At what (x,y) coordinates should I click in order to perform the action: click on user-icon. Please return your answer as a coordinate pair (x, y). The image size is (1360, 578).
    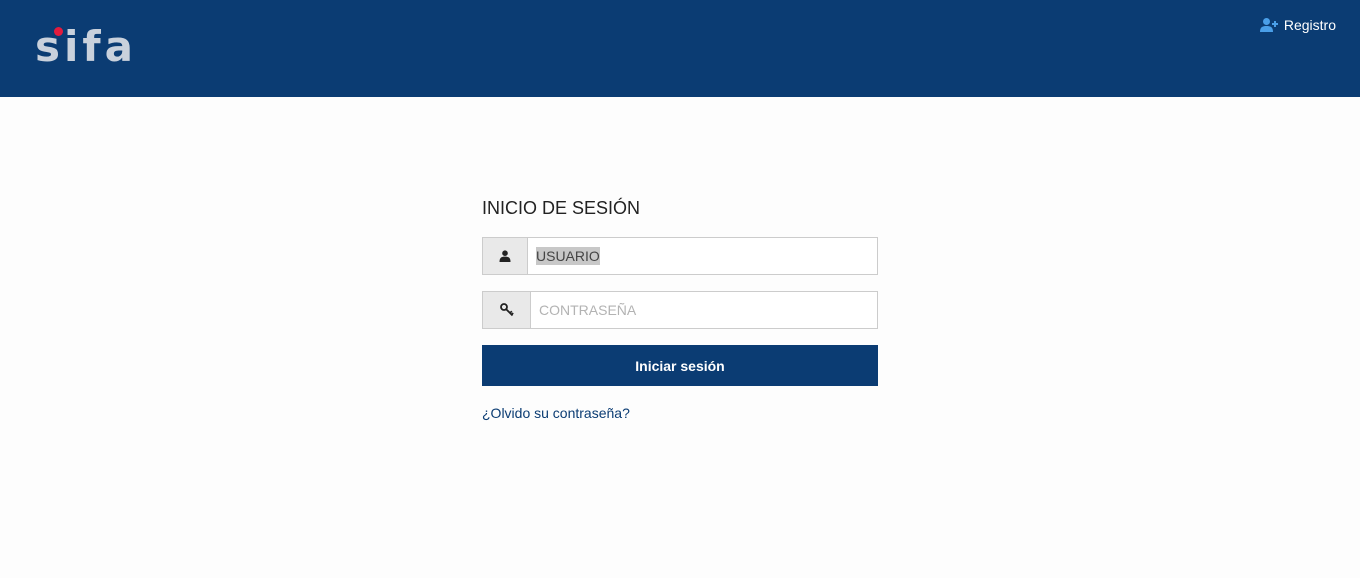
    Looking at the image, I should click on (505, 256).